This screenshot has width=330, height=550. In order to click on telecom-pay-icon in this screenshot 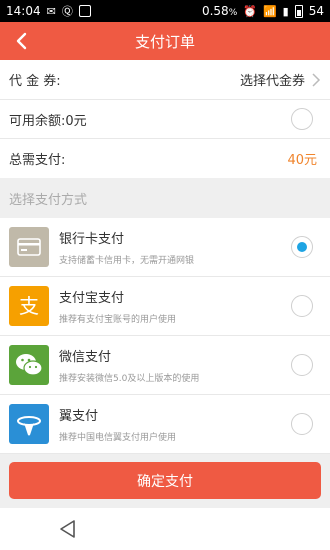, I will do `click(29, 424)`.